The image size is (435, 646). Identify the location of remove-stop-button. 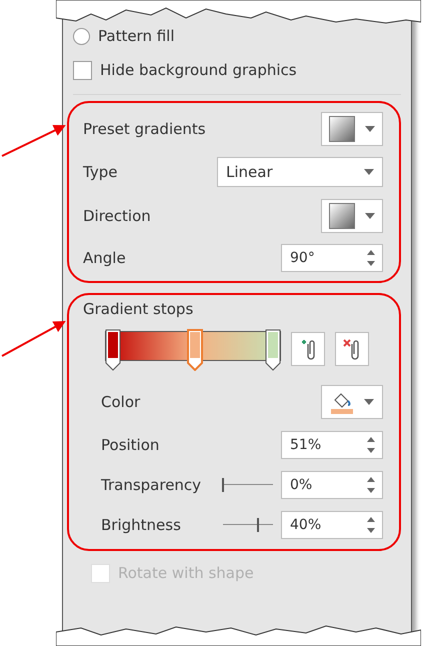
(352, 349).